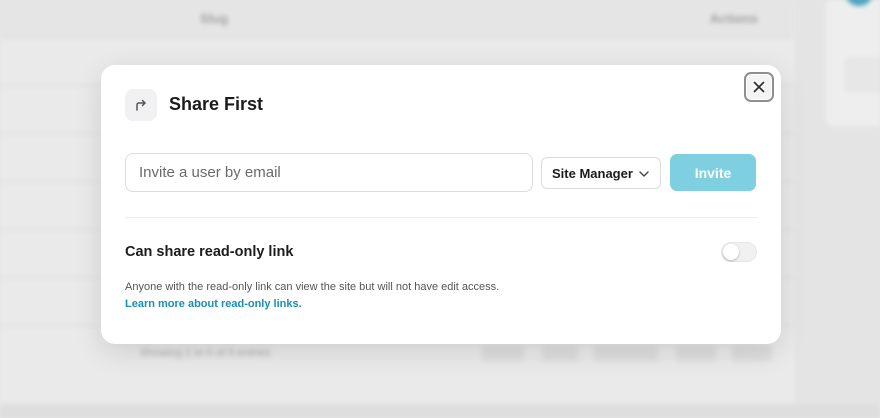 The image size is (880, 418). I want to click on pager-last, so click(752, 353).